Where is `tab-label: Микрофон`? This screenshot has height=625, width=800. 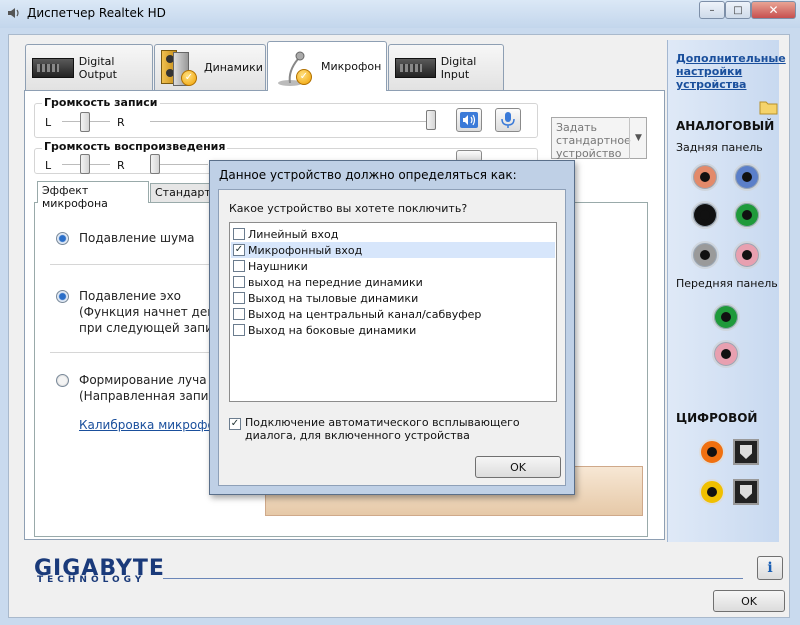 tab-label: Микрофон is located at coordinates (351, 66).